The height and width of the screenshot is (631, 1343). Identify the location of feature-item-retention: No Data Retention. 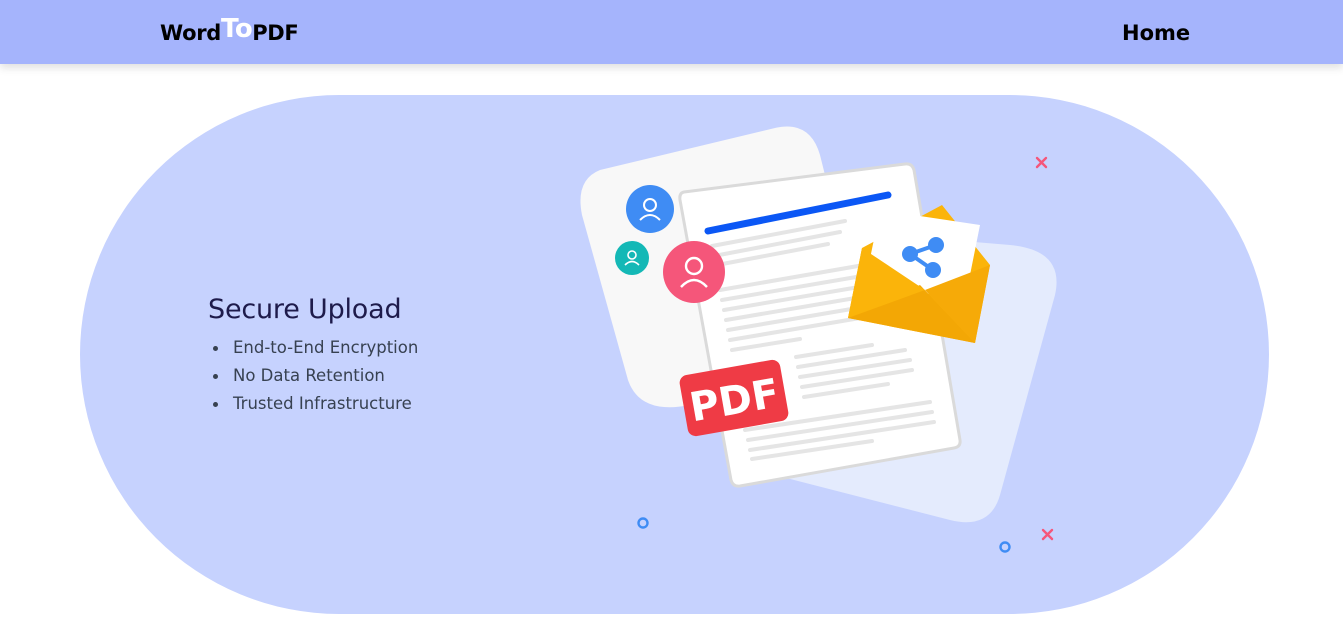
(313, 376).